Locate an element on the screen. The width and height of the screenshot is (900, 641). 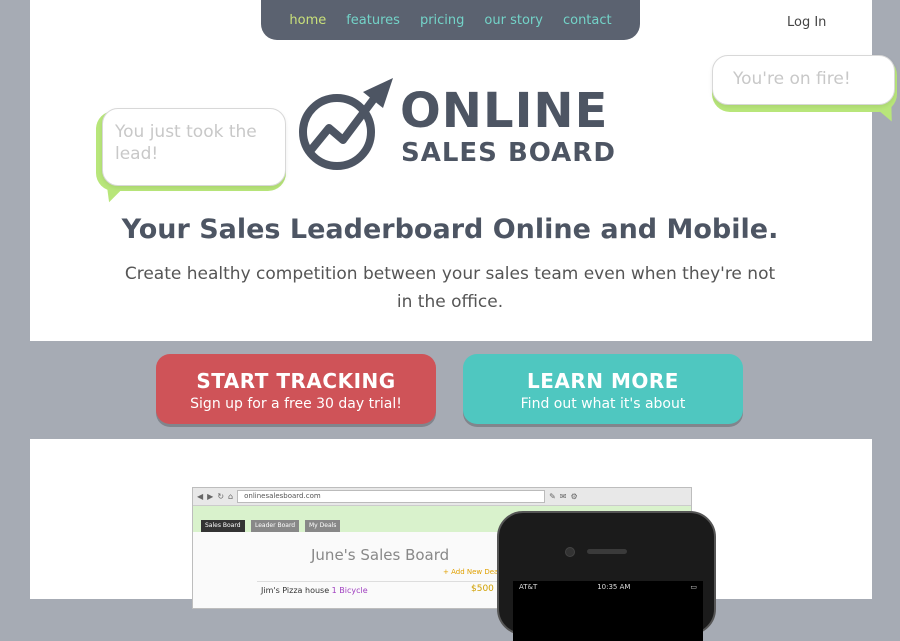
tab-sales-board: Sales Board is located at coordinates (223, 526).